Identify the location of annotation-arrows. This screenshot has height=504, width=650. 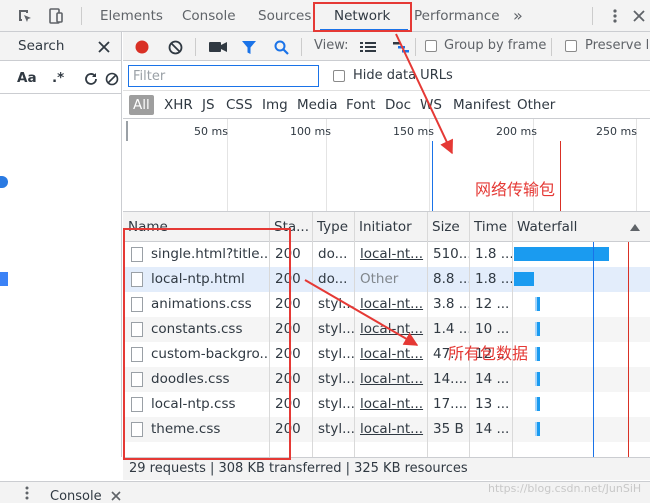
(378, 189).